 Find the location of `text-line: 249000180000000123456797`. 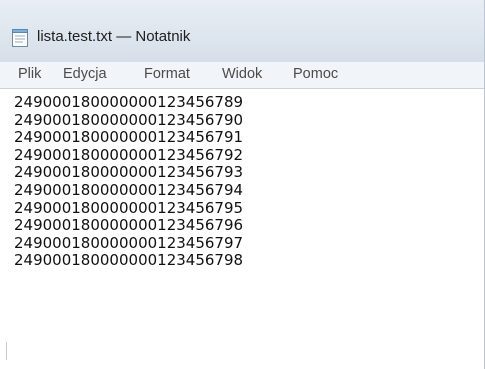

text-line: 249000180000000123456797 is located at coordinates (129, 242).